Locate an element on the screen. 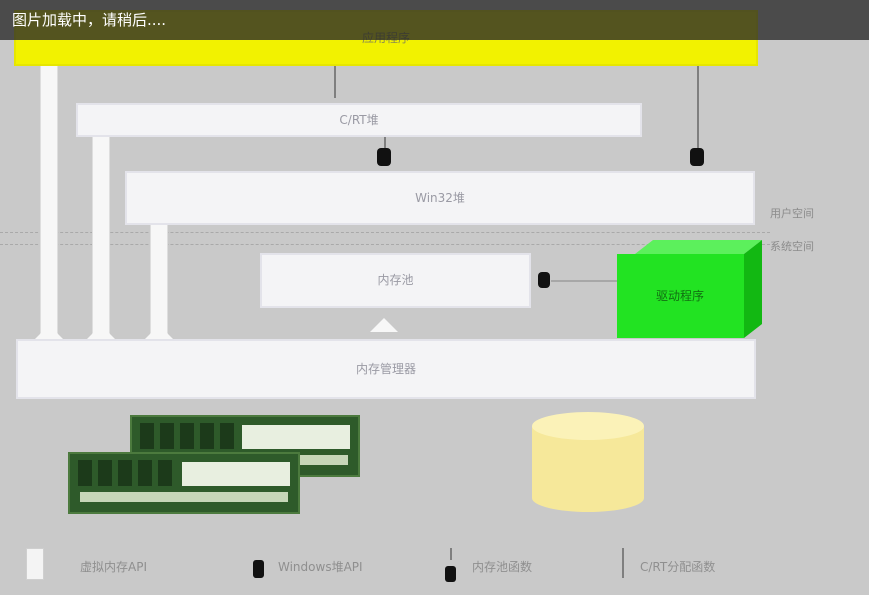 The width and height of the screenshot is (869, 595). driver-label: 驱动程序 is located at coordinates (680, 295).